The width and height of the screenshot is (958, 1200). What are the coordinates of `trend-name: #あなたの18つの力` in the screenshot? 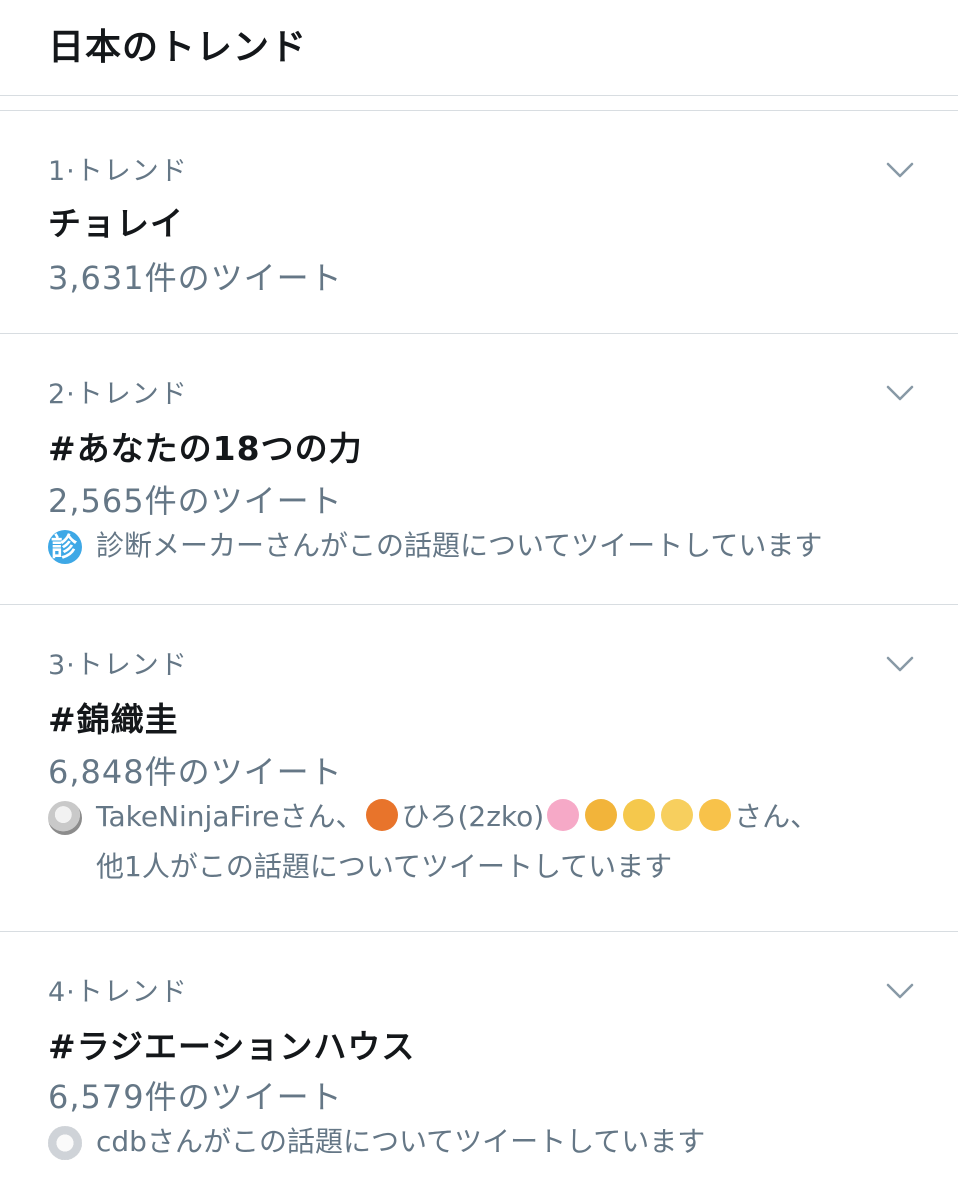 It's located at (205, 446).